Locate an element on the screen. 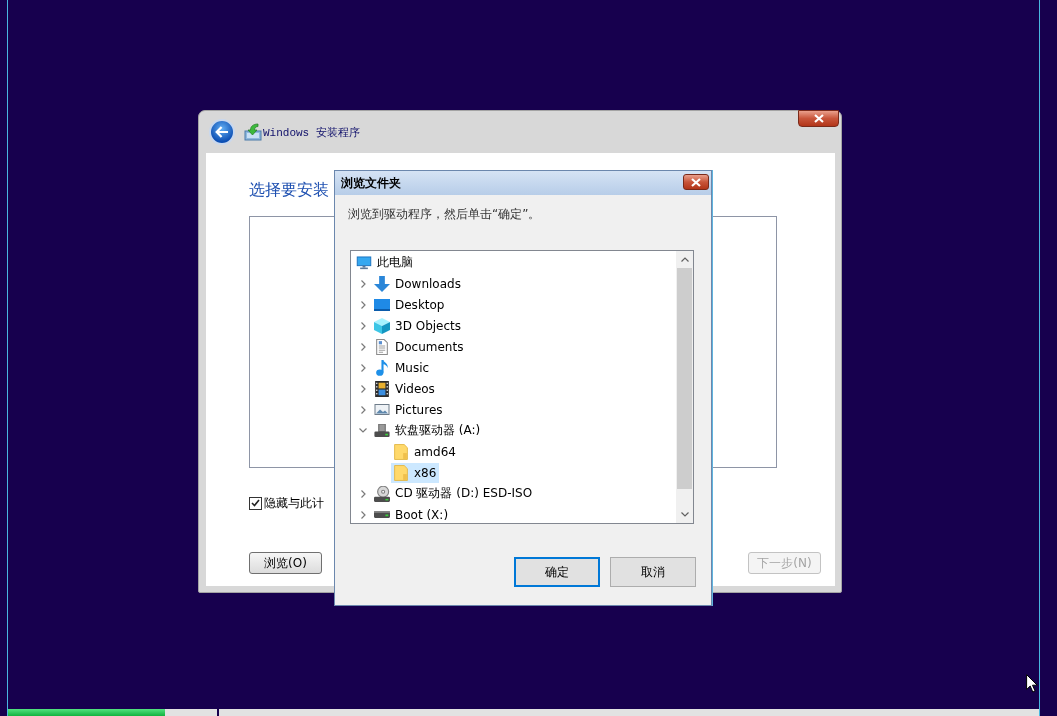 Image resolution: width=1057 pixels, height=716 pixels. document-icon is located at coordinates (382, 346).